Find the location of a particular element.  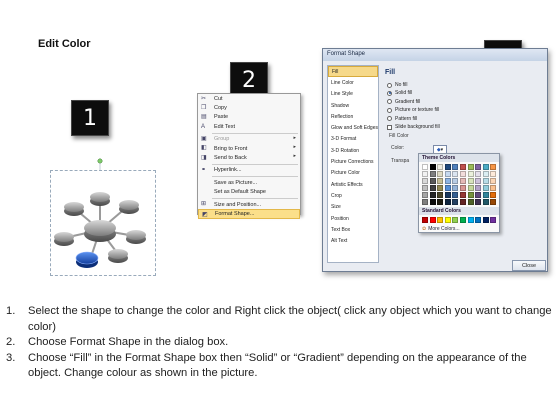

fill-option-picture-or-texture-fill: Picture or texture fill is located at coordinates (413, 110).